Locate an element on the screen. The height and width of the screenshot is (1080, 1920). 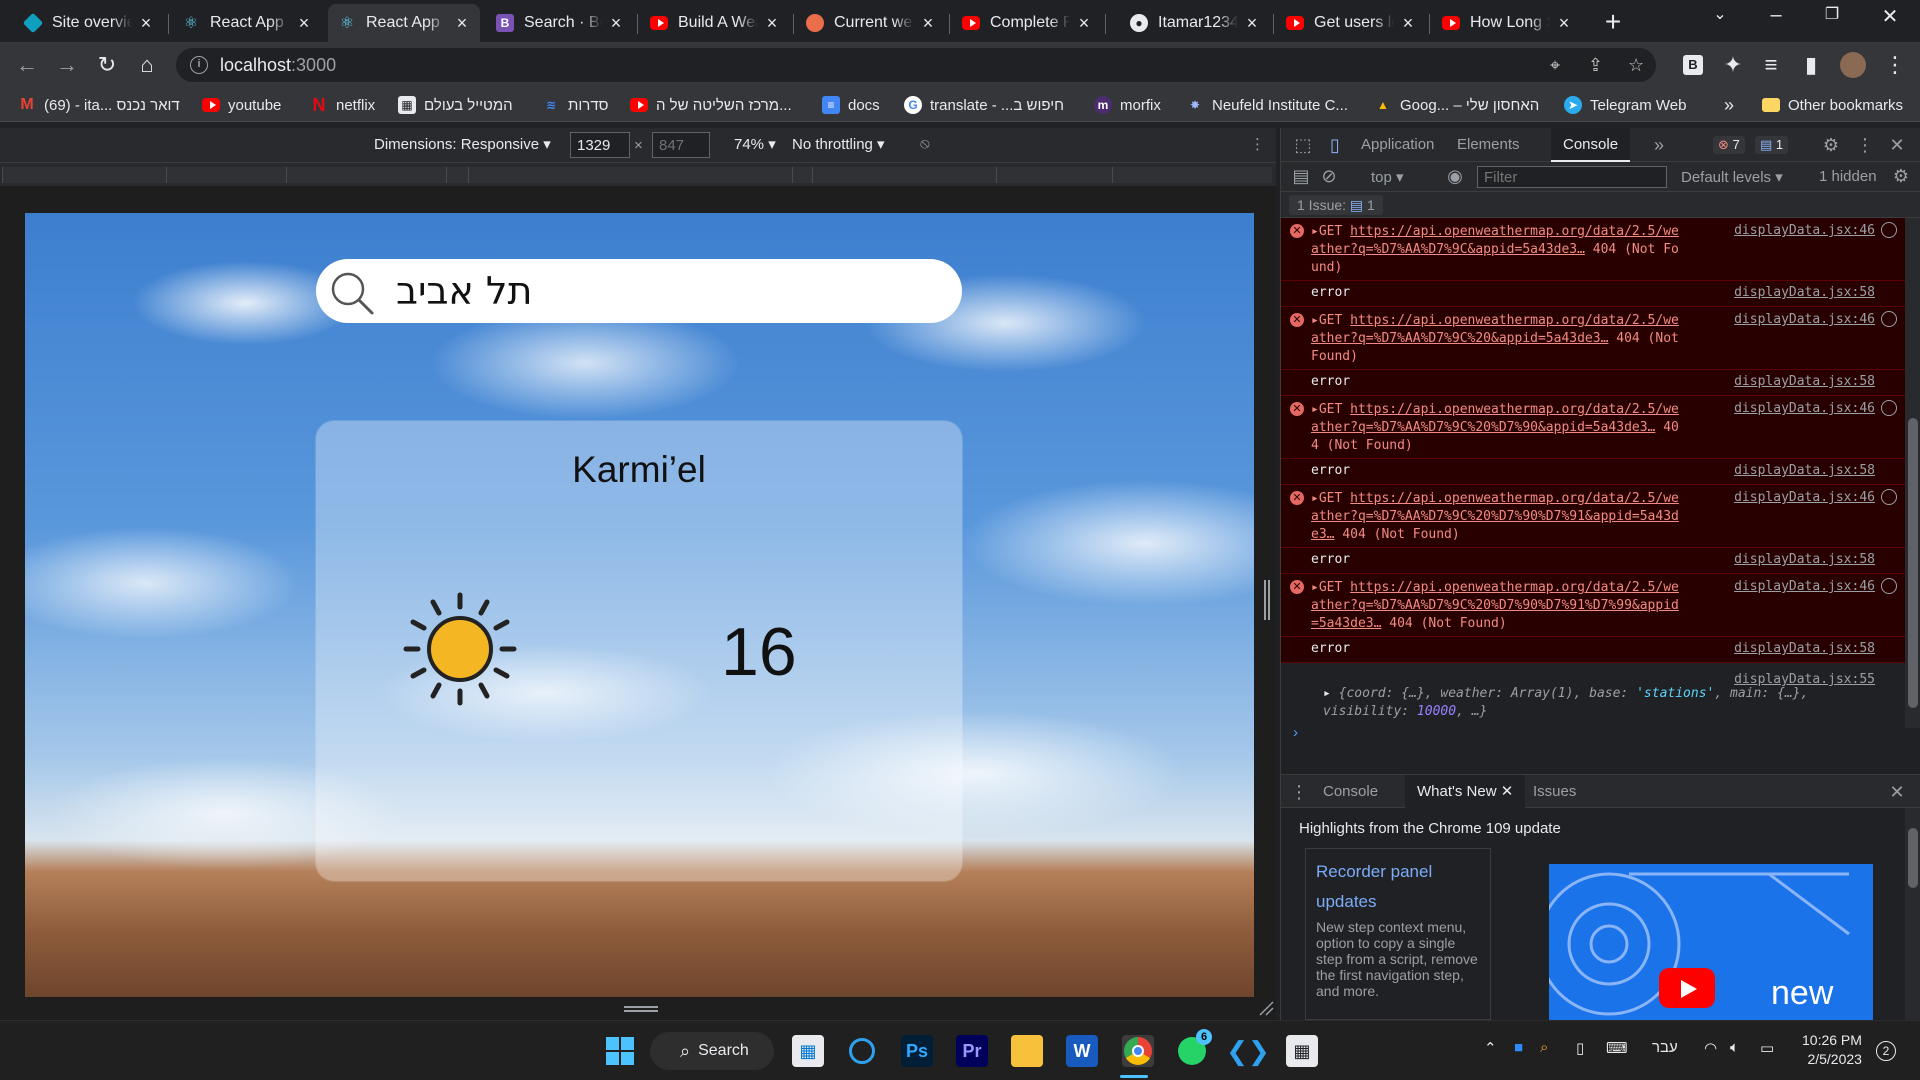
chrome-icon is located at coordinates (1138, 1051).